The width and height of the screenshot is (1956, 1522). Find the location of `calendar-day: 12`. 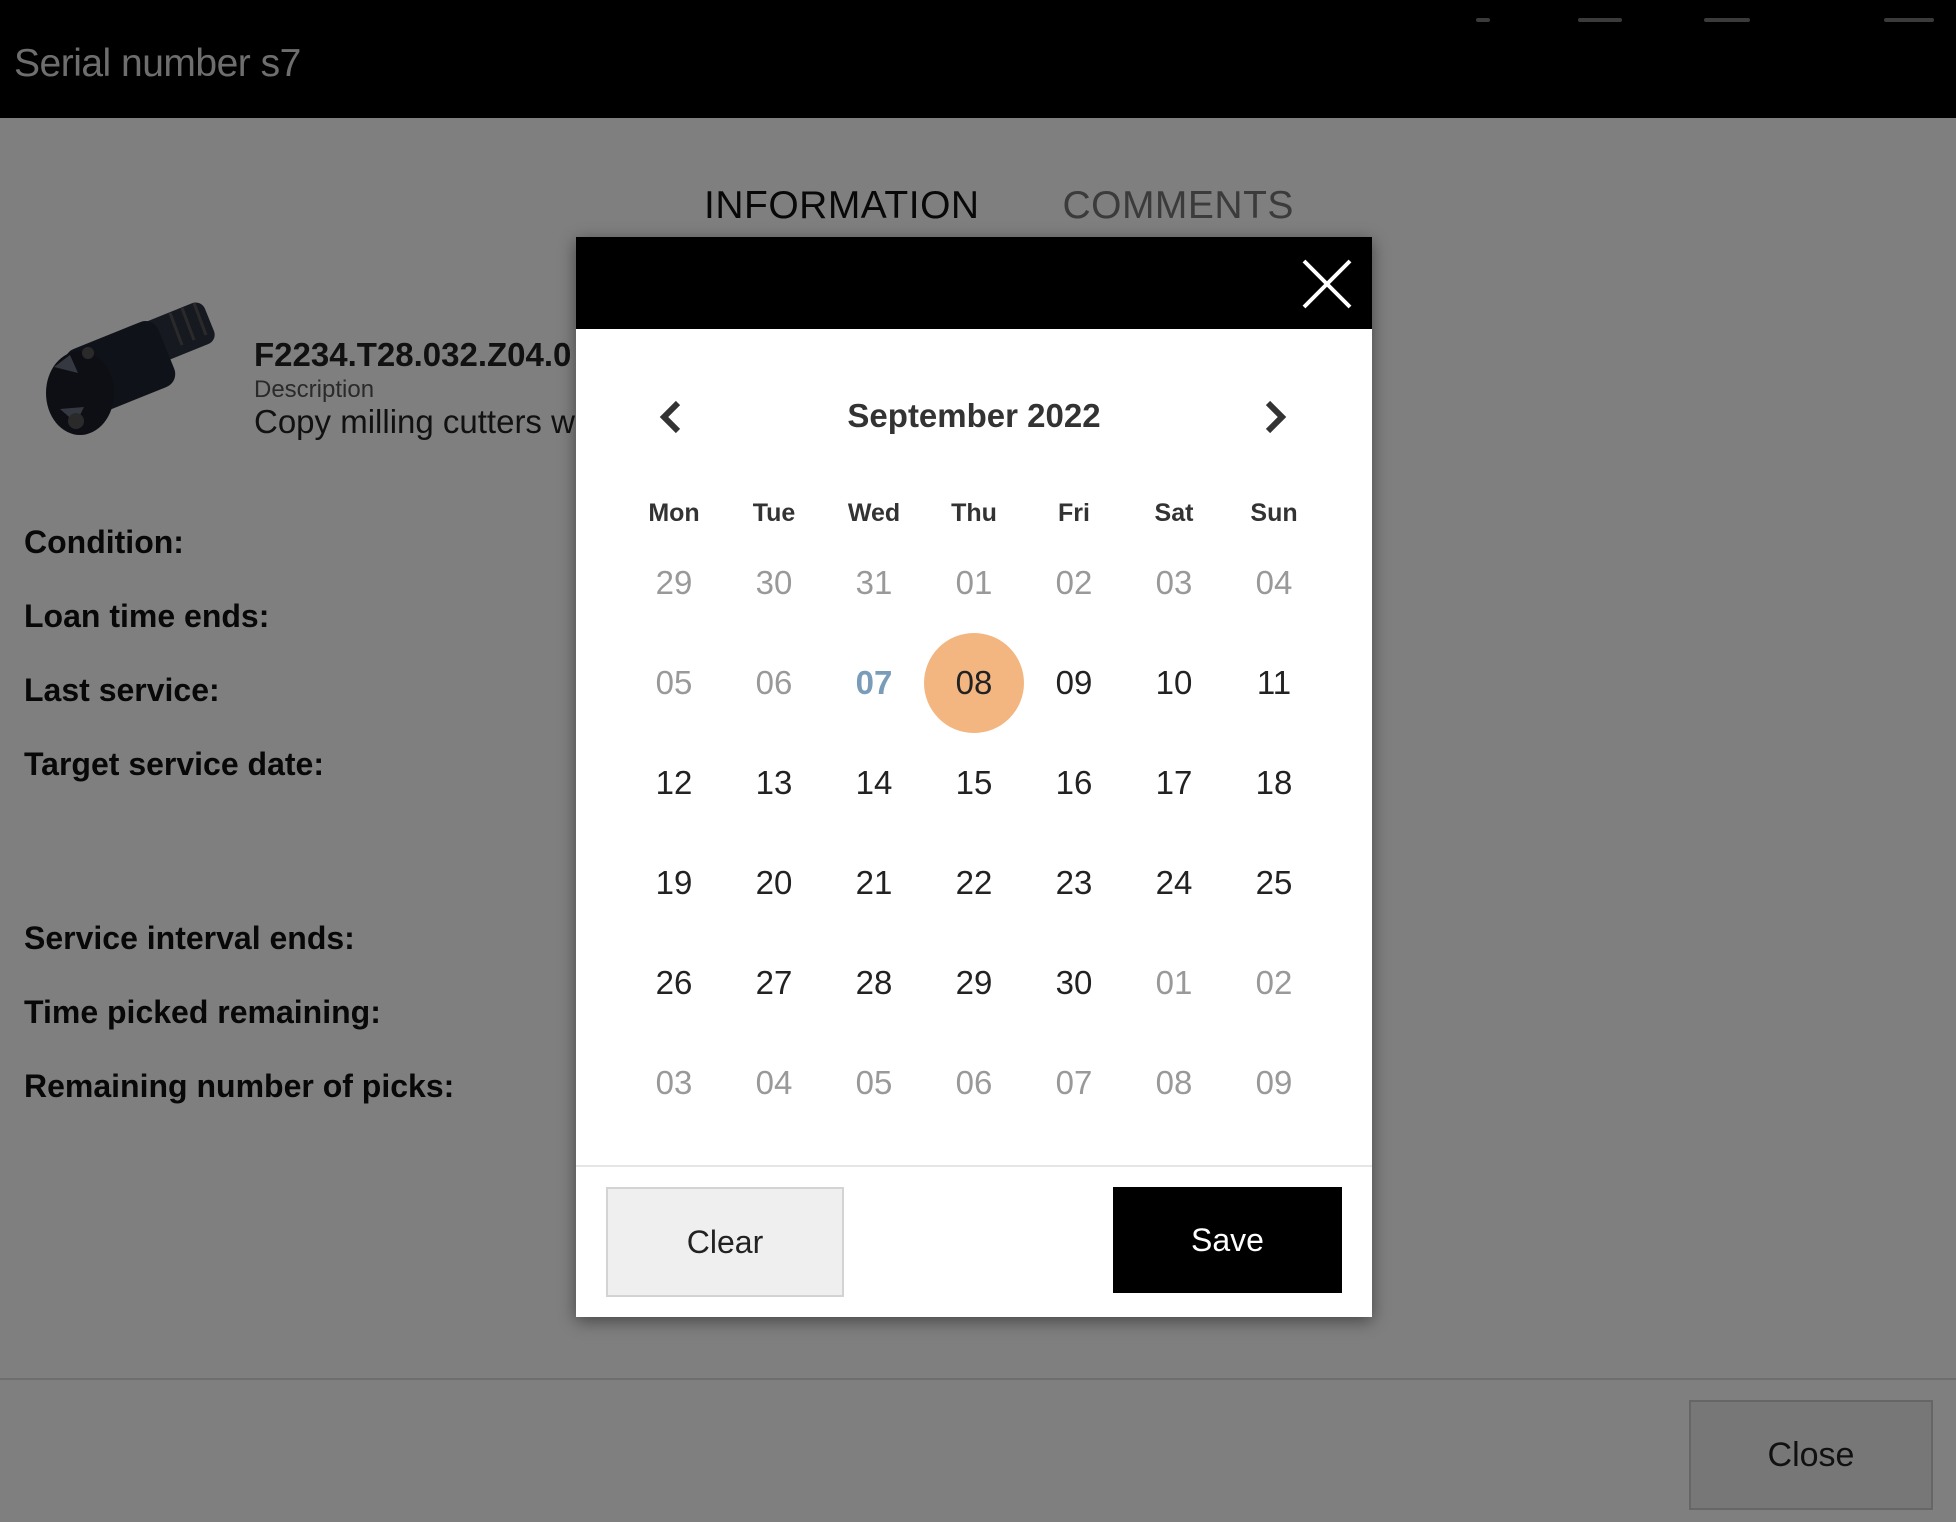

calendar-day: 12 is located at coordinates (674, 783).